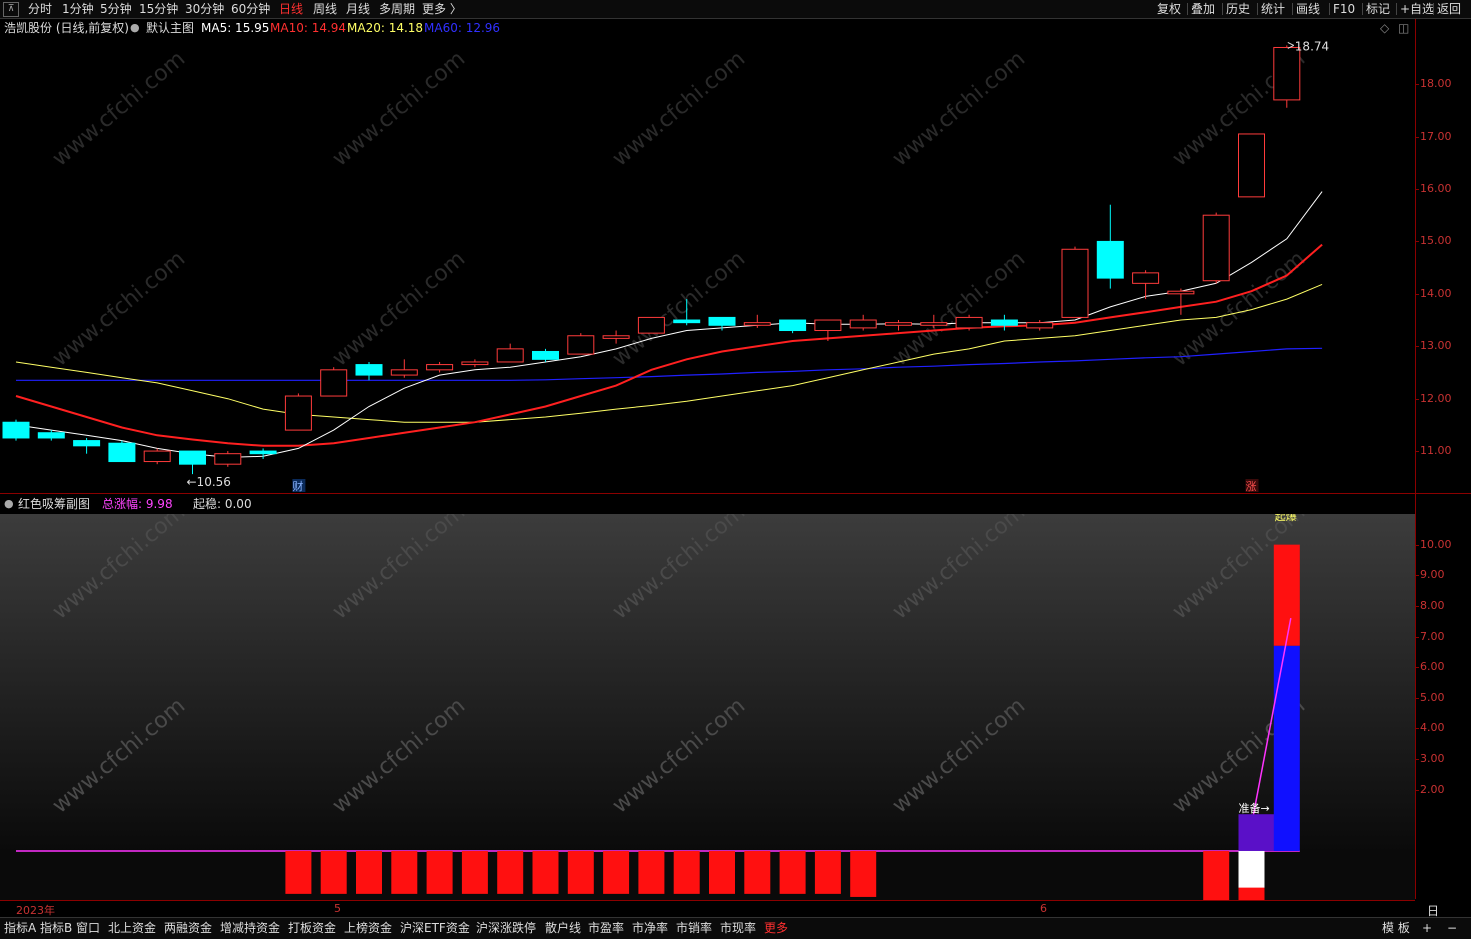 This screenshot has width=1471, height=939. What do you see at coordinates (291, 9) in the screenshot?
I see `timeframe-6: 日线` at bounding box center [291, 9].